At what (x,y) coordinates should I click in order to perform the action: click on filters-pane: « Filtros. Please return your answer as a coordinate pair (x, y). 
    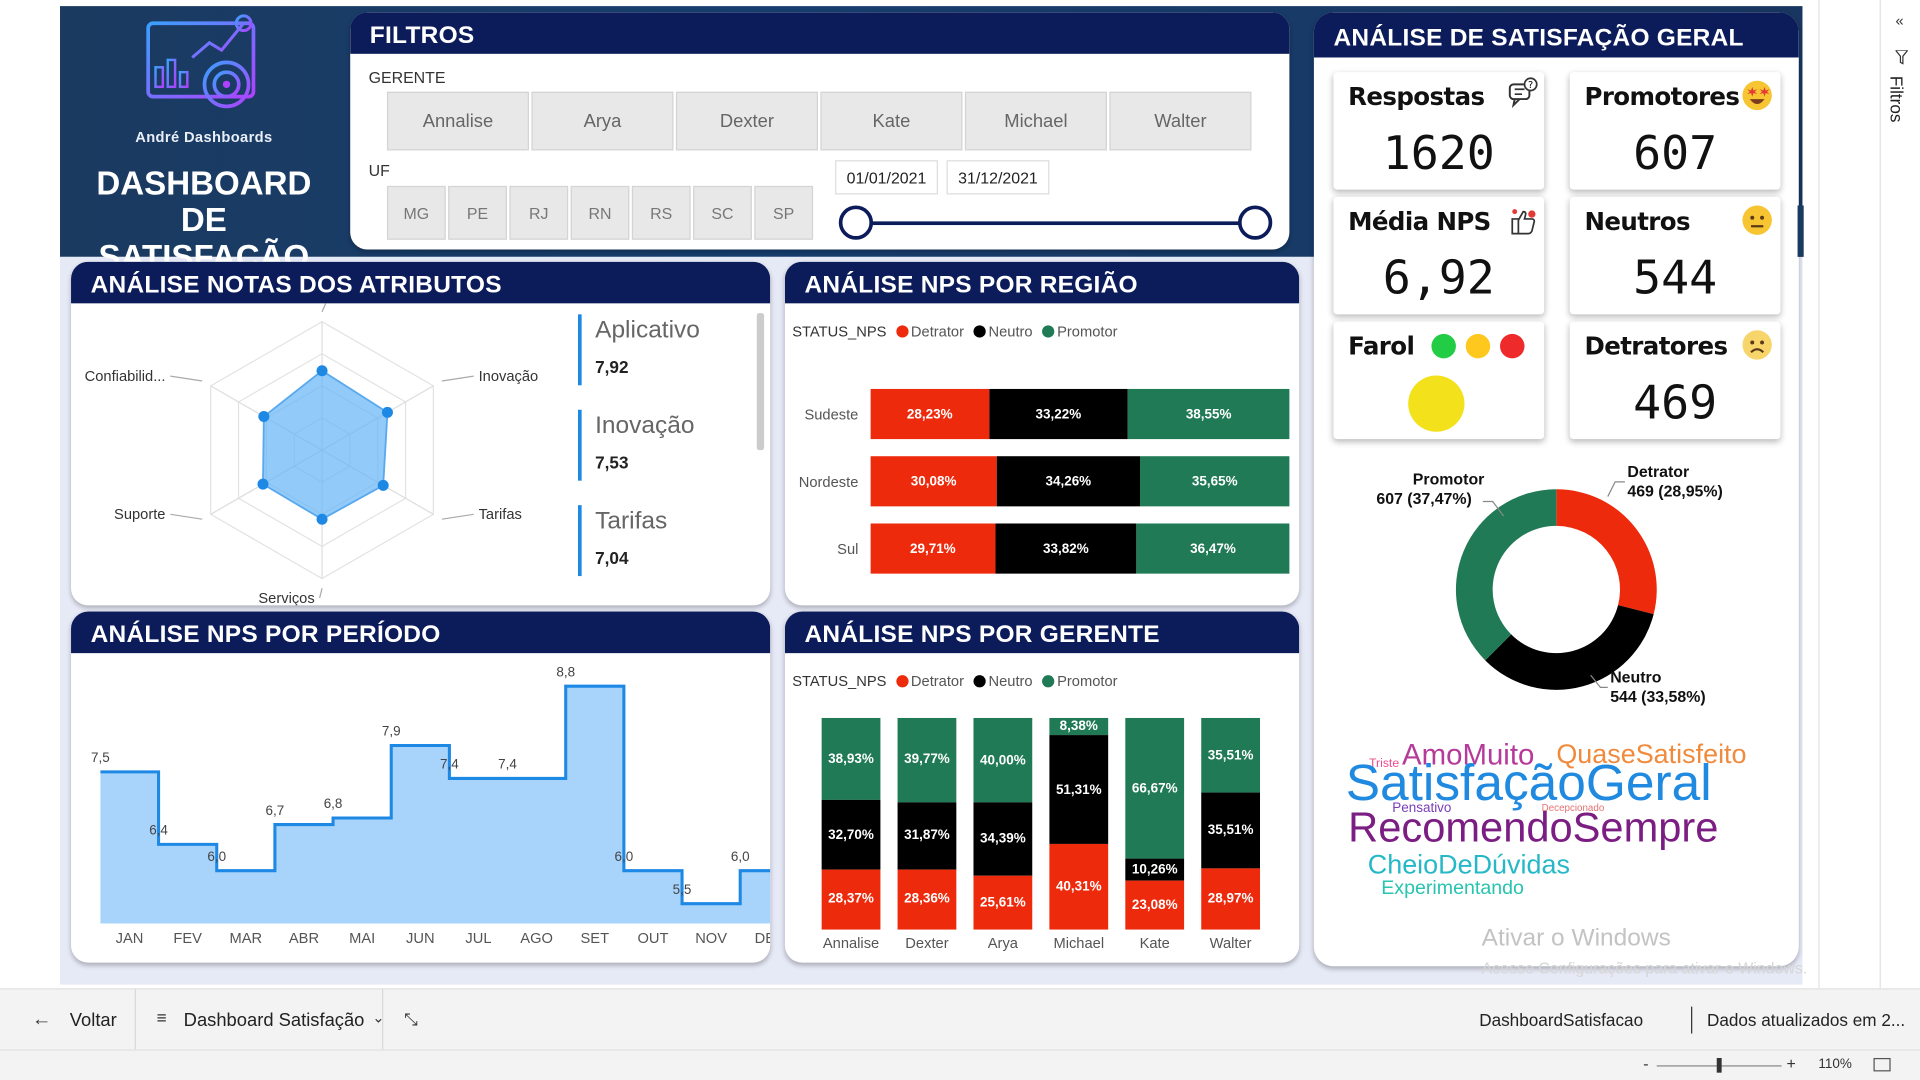
    Looking at the image, I should click on (1899, 494).